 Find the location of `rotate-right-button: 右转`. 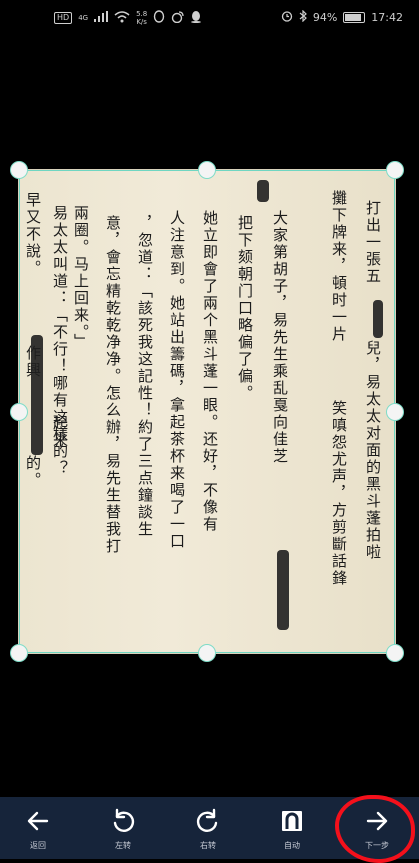

rotate-right-button: 右转 is located at coordinates (208, 828).